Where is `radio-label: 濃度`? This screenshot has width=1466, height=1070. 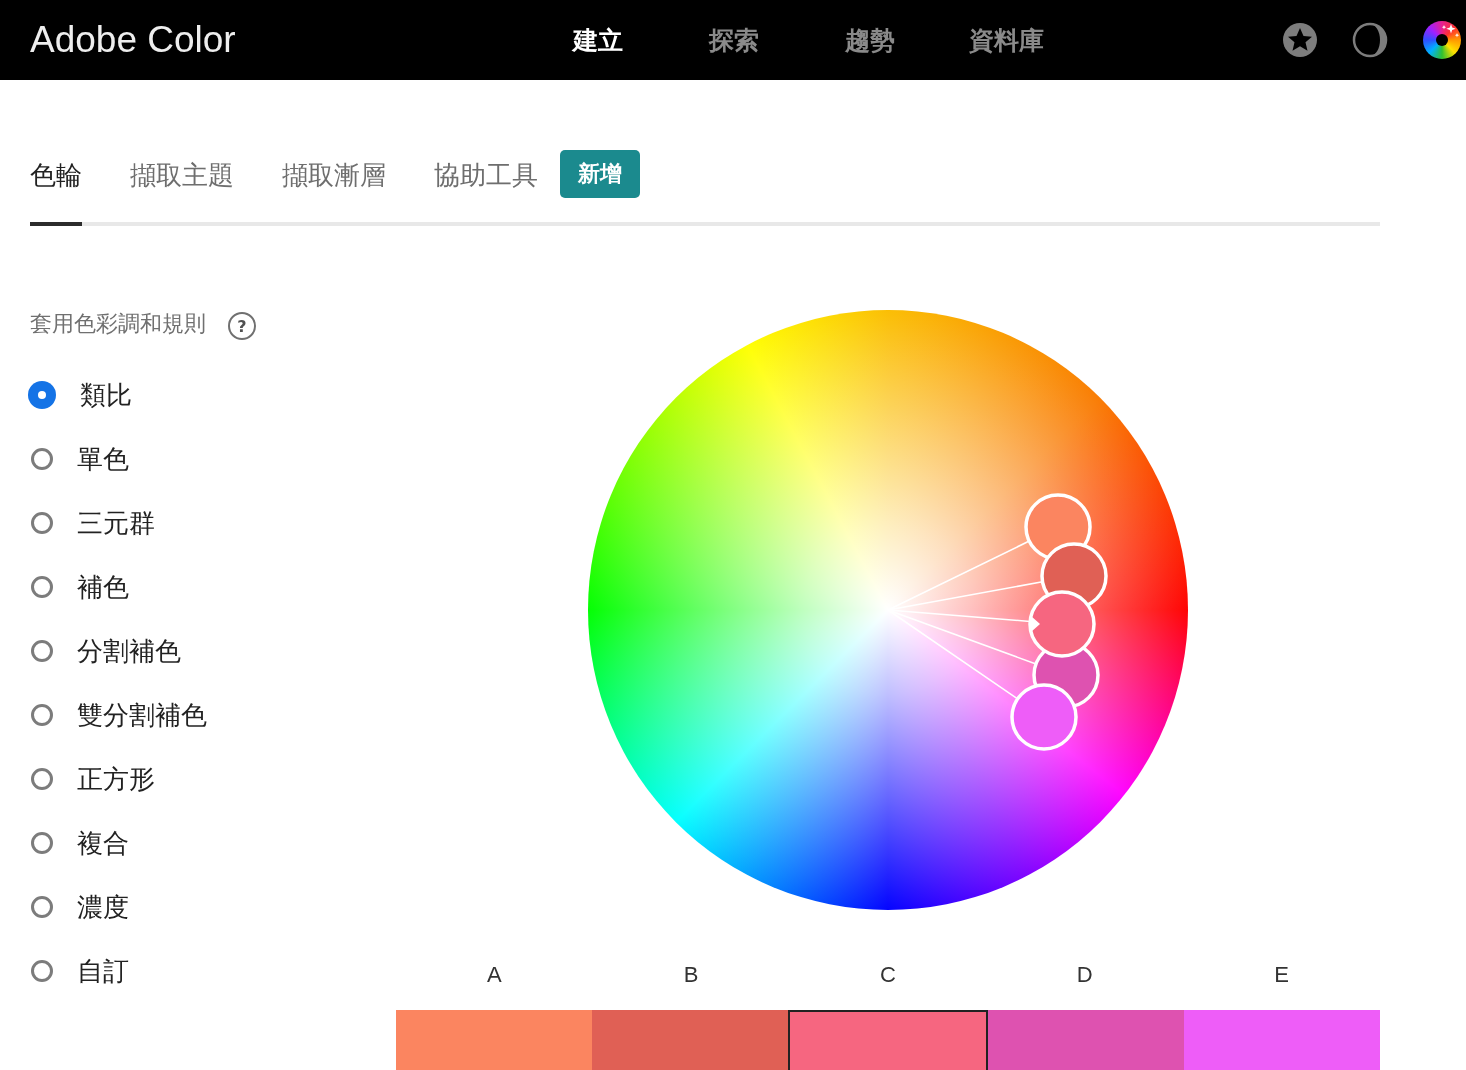
radio-label: 濃度 is located at coordinates (103, 907).